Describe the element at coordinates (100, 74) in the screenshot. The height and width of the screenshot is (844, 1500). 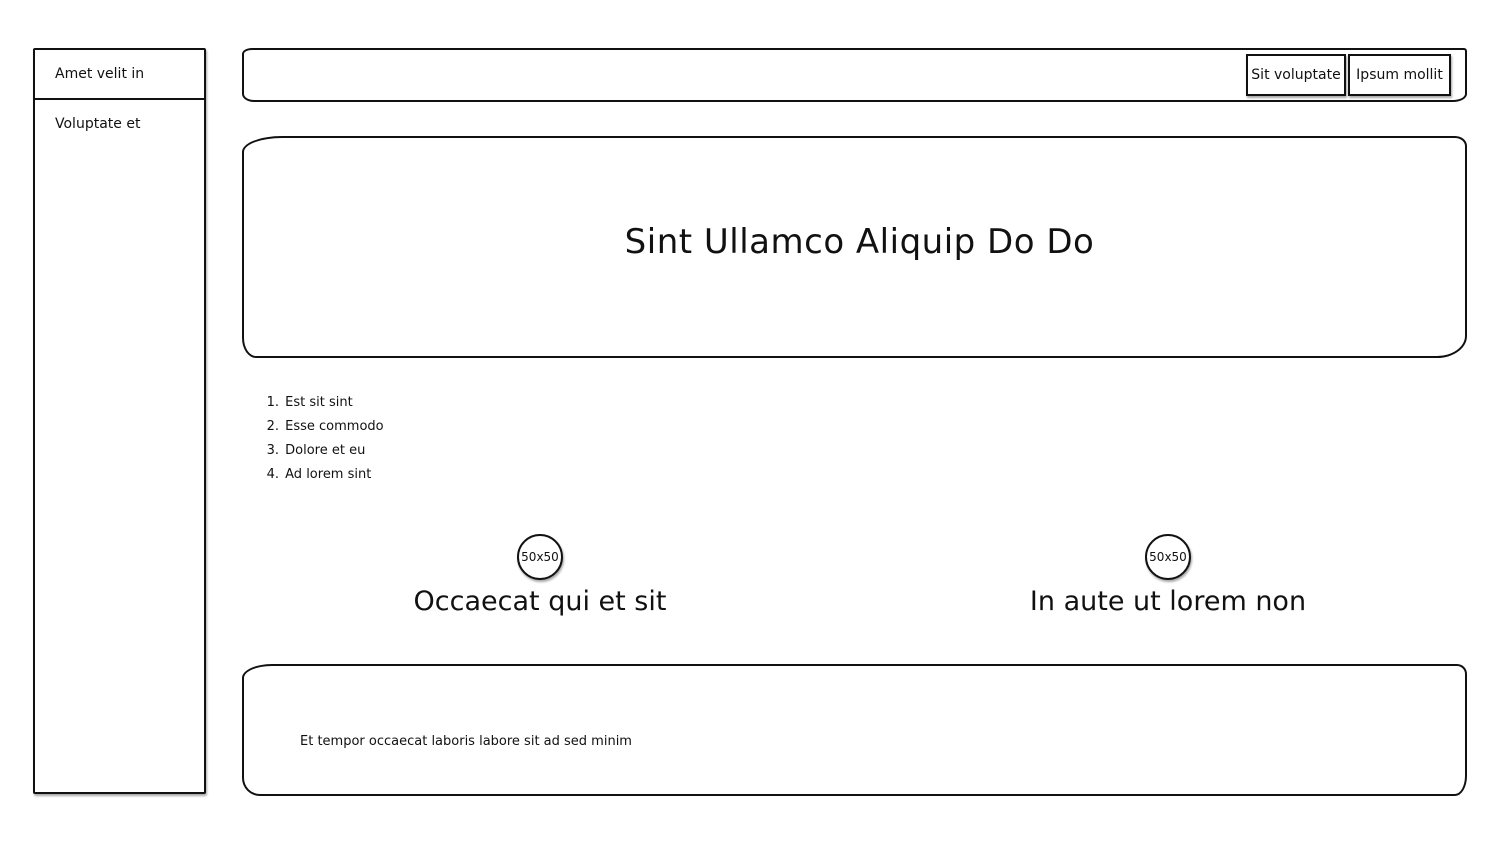
I see `sidebar-item-label: Amet velit in` at that location.